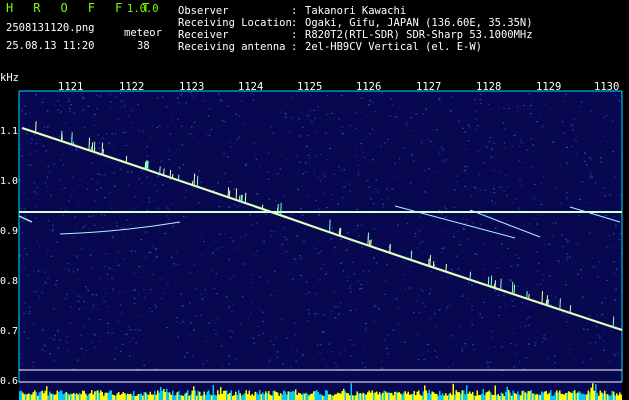 The width and height of the screenshot is (629, 400). Describe the element at coordinates (548, 87) in the screenshot. I see `x-tick-1129: 1129` at that location.